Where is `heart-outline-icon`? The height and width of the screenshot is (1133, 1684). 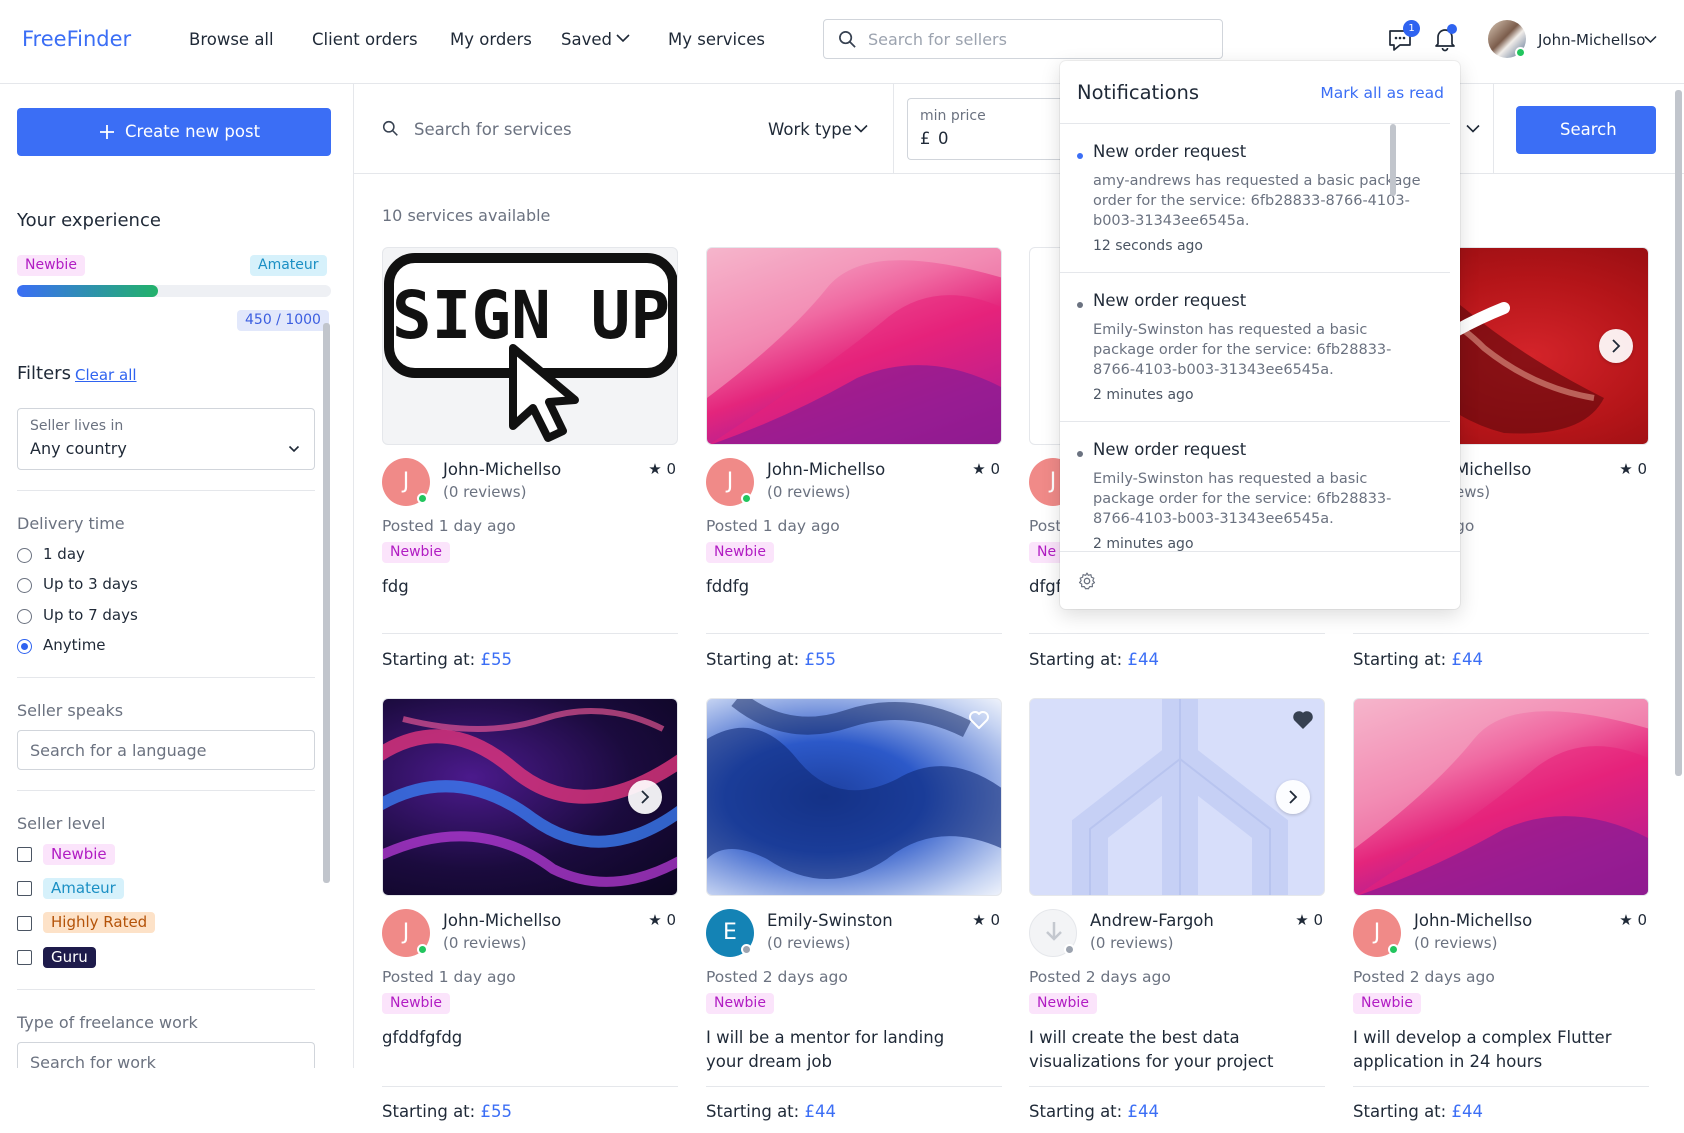
heart-outline-icon is located at coordinates (979, 720).